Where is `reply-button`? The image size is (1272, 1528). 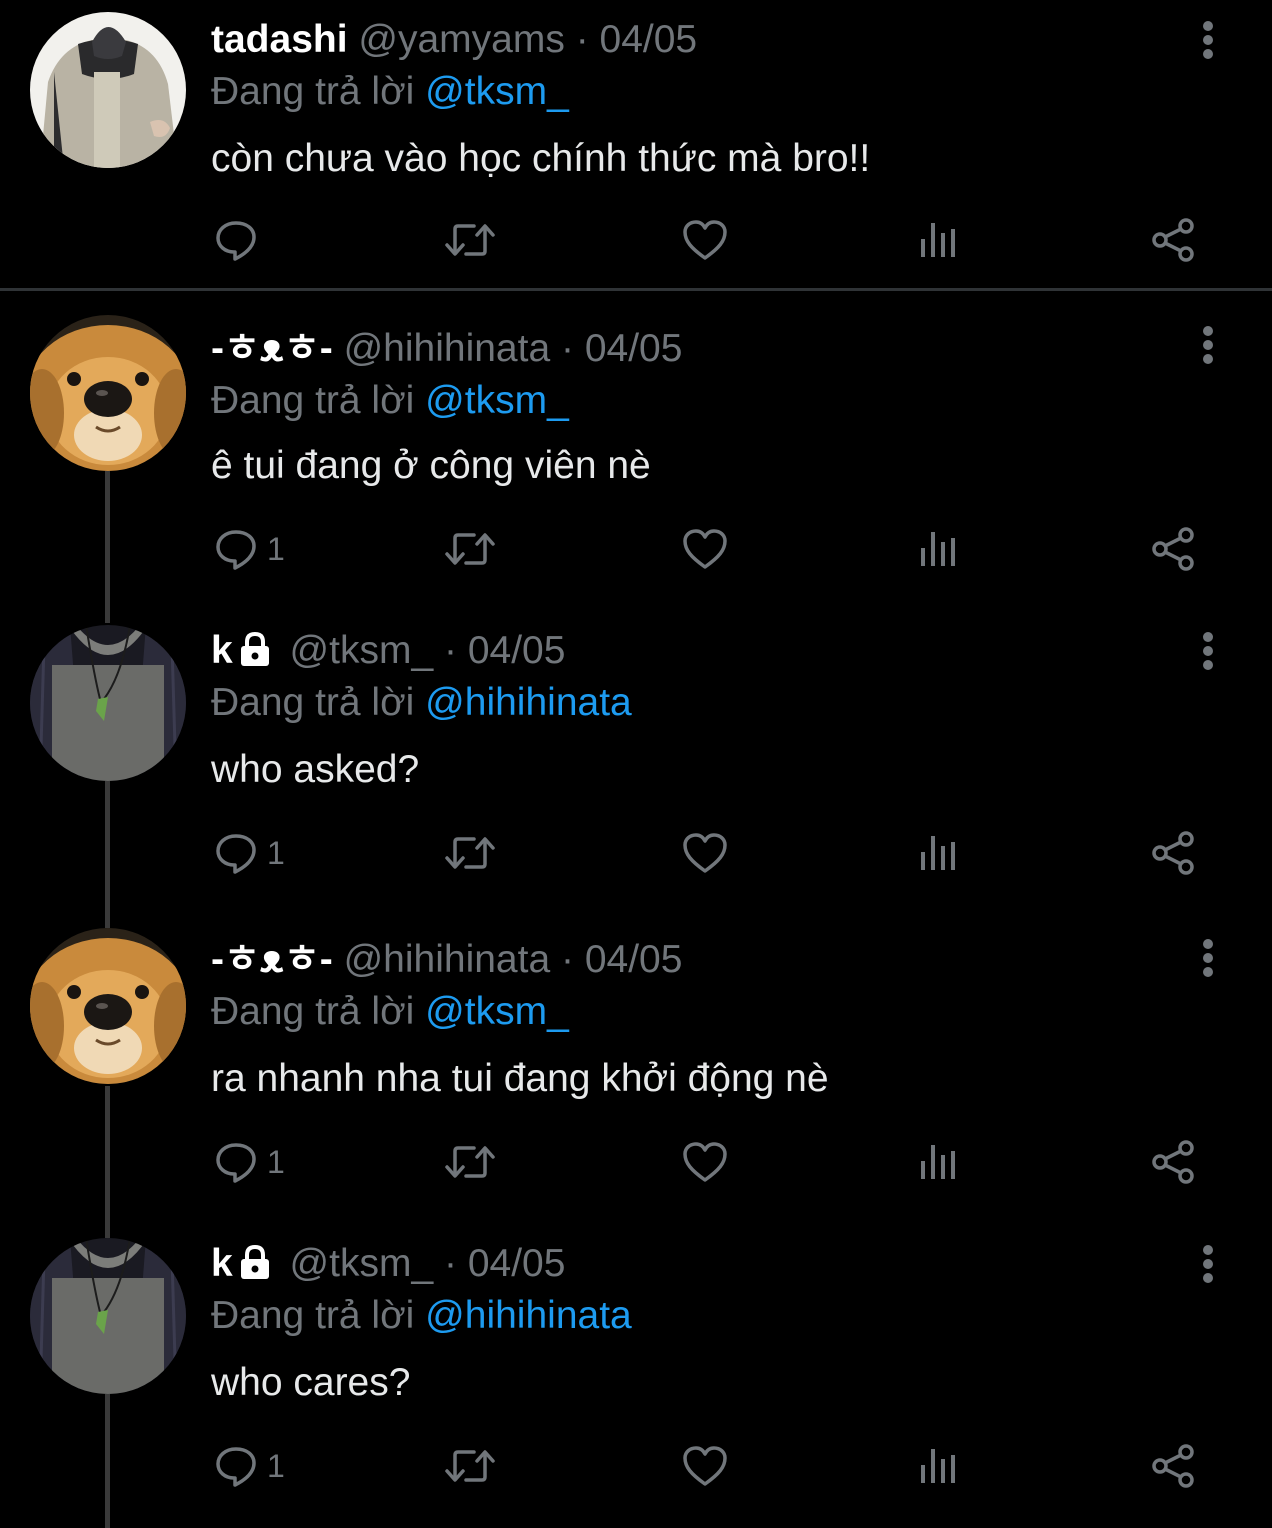
reply-button is located at coordinates (240, 240).